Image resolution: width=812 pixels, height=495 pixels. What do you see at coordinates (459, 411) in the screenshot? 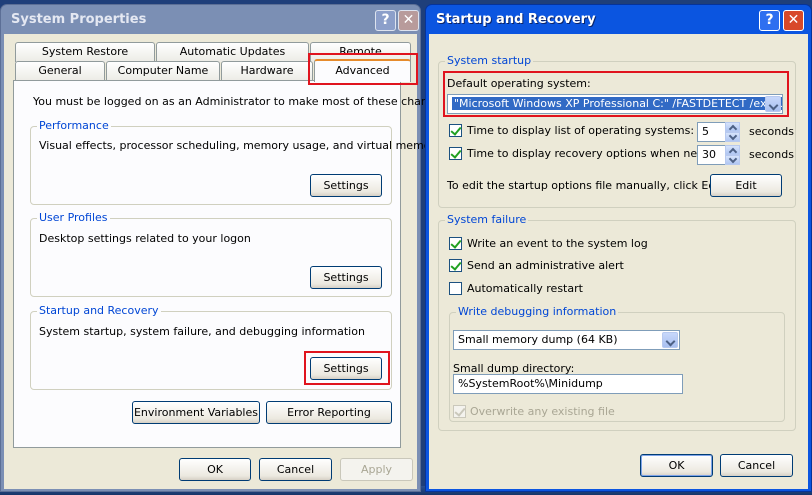
I see `overwrite-checkbox` at bounding box center [459, 411].